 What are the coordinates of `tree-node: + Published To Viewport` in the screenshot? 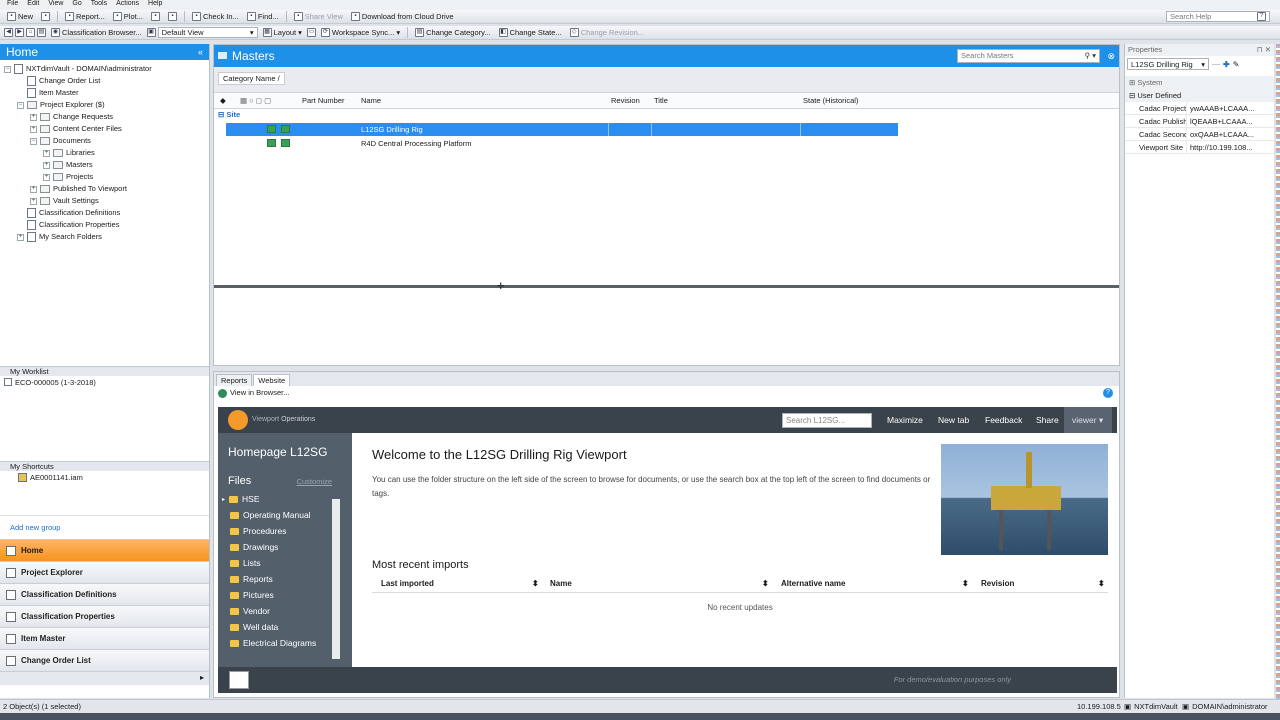 It's located at (106, 189).